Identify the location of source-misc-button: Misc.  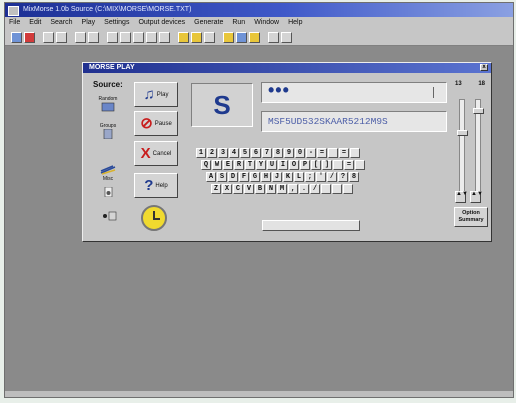
(108, 176).